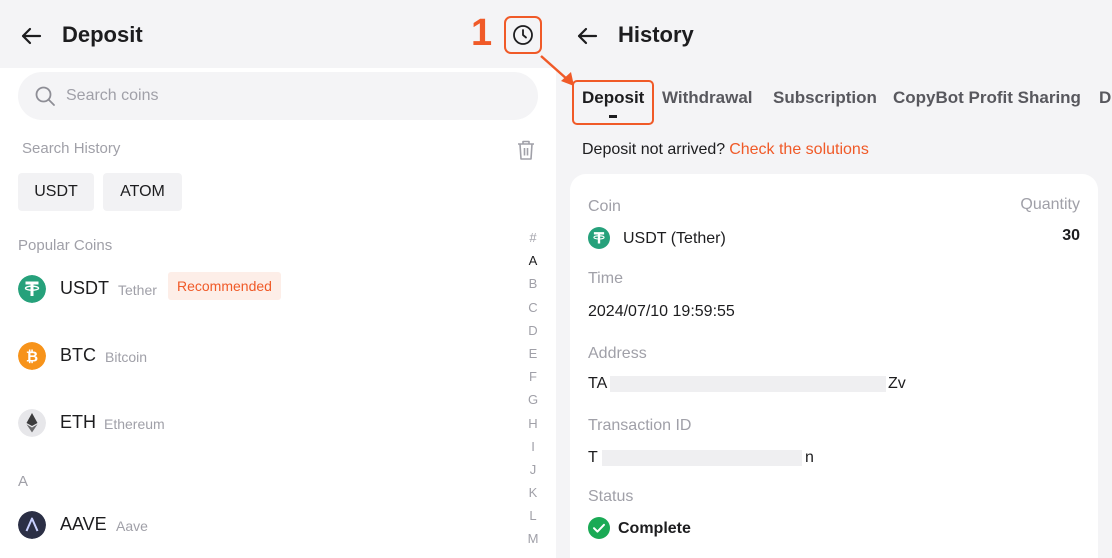 The width and height of the screenshot is (1112, 558). I want to click on coin-symbol: USDT, so click(84, 288).